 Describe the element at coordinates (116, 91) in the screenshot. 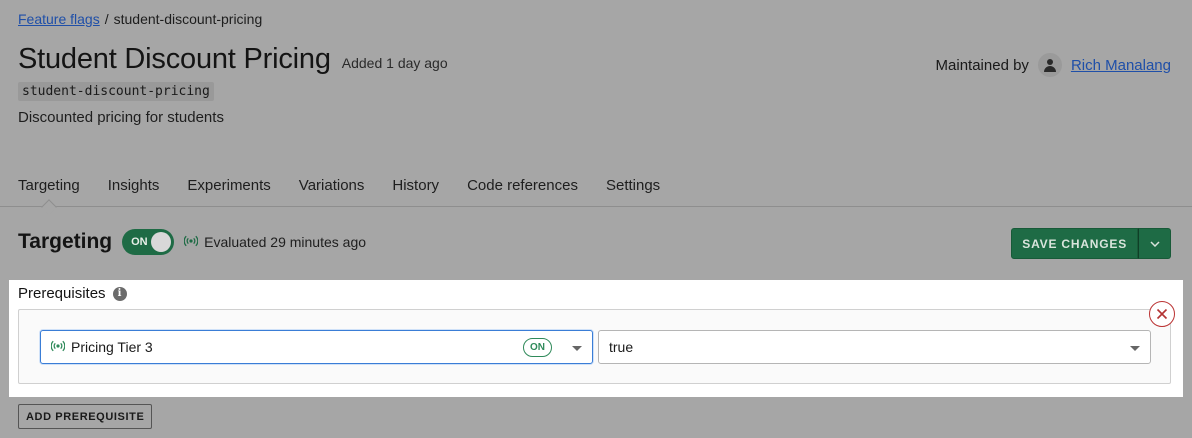

I see `flag-key: student-discount-pricing` at that location.